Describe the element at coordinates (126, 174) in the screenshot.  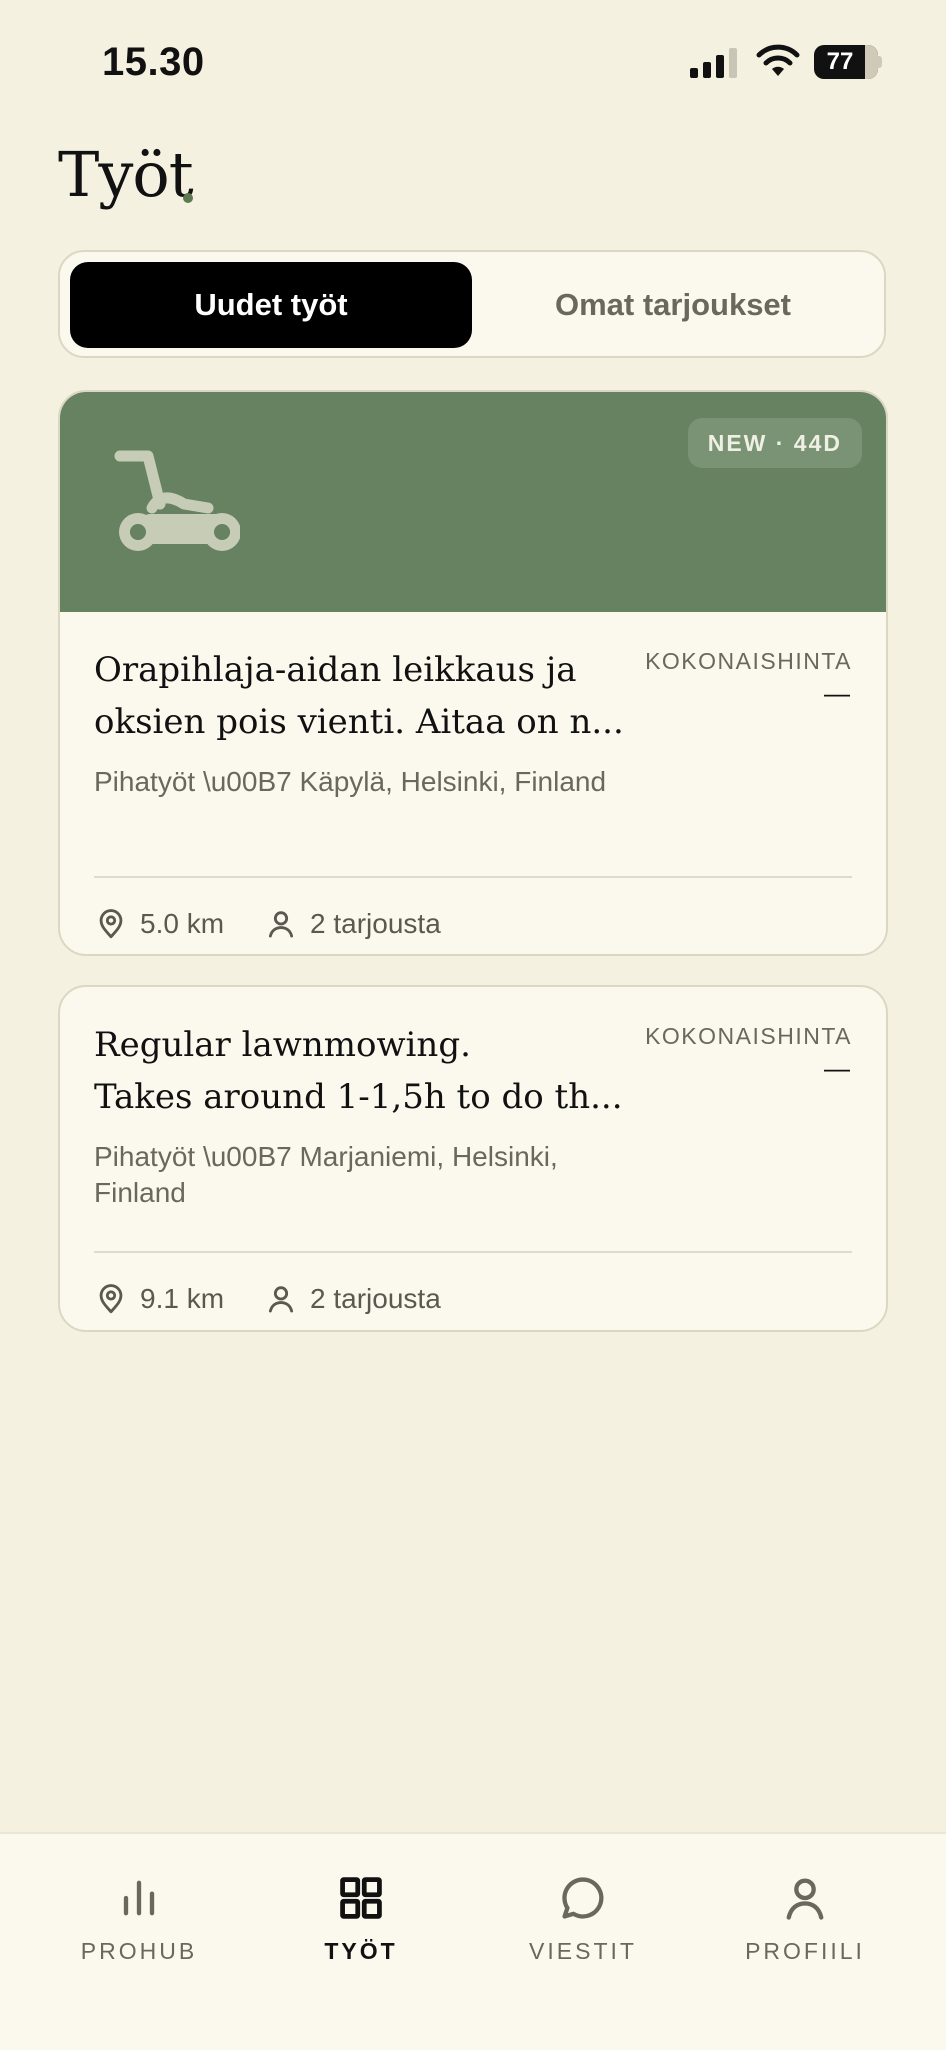
I see `page-title: Työt` at that location.